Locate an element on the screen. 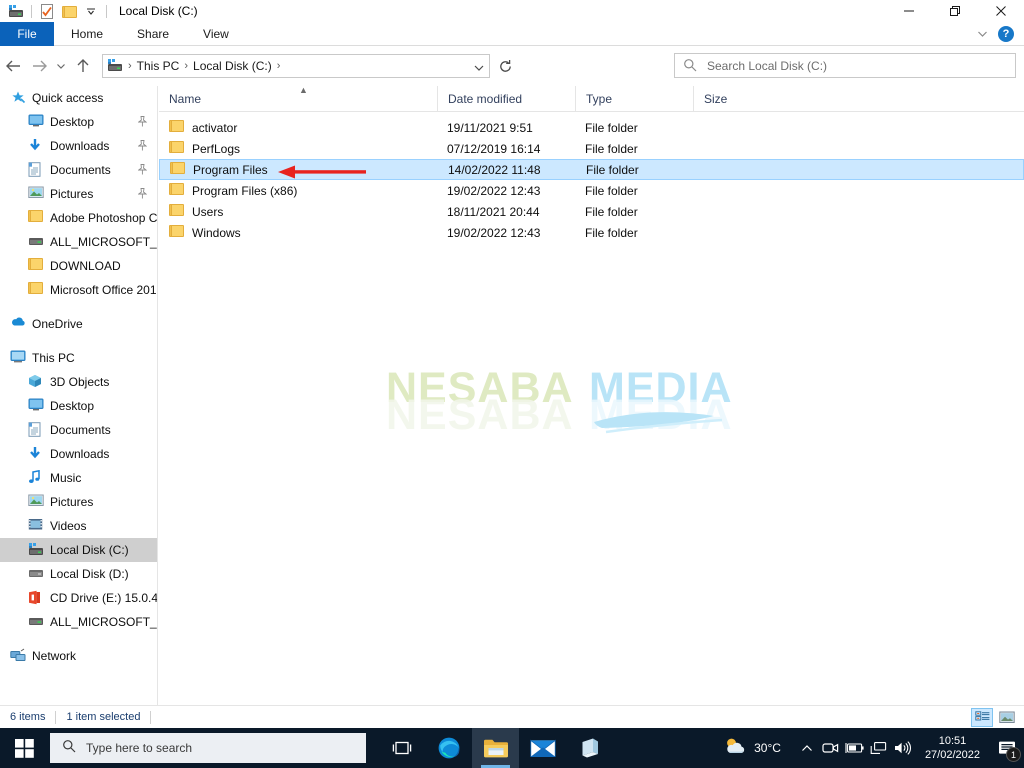 The image size is (1024, 768). clock-time: 10:51 is located at coordinates (952, 741).